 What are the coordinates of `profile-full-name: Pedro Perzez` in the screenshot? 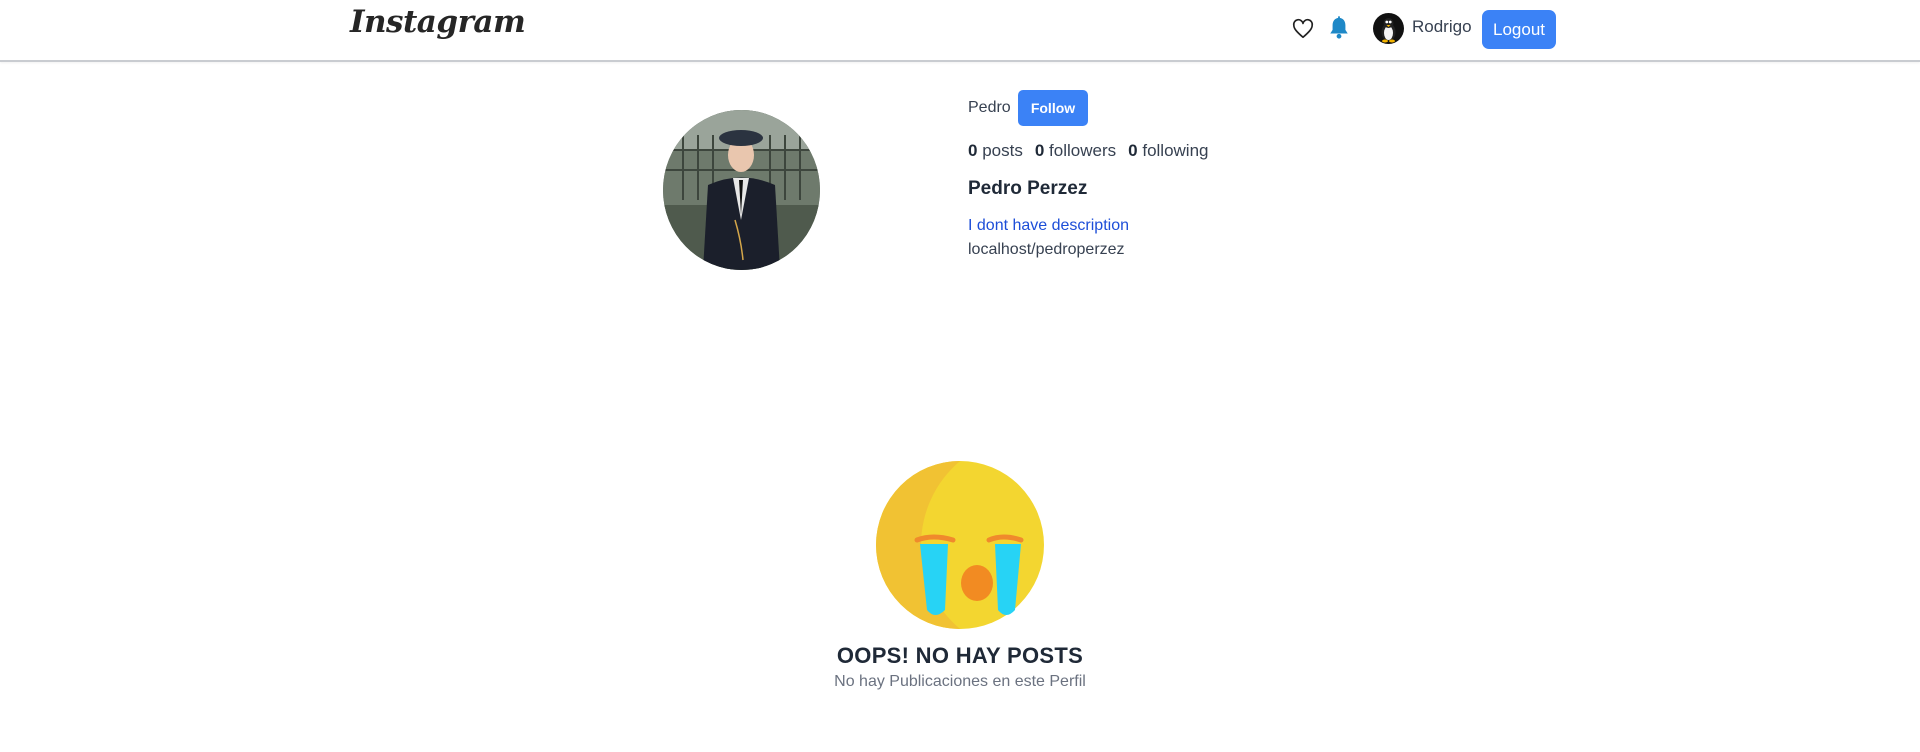 It's located at (1028, 188).